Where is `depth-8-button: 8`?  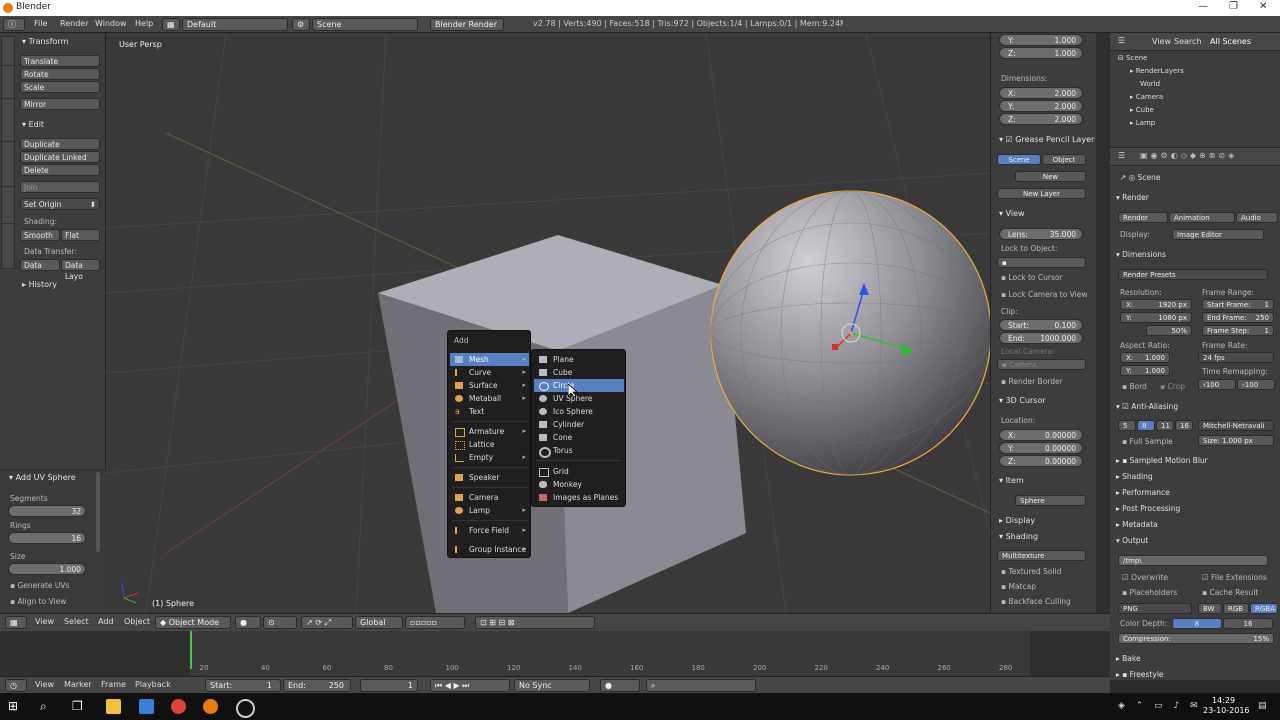 depth-8-button: 8 is located at coordinates (1197, 623).